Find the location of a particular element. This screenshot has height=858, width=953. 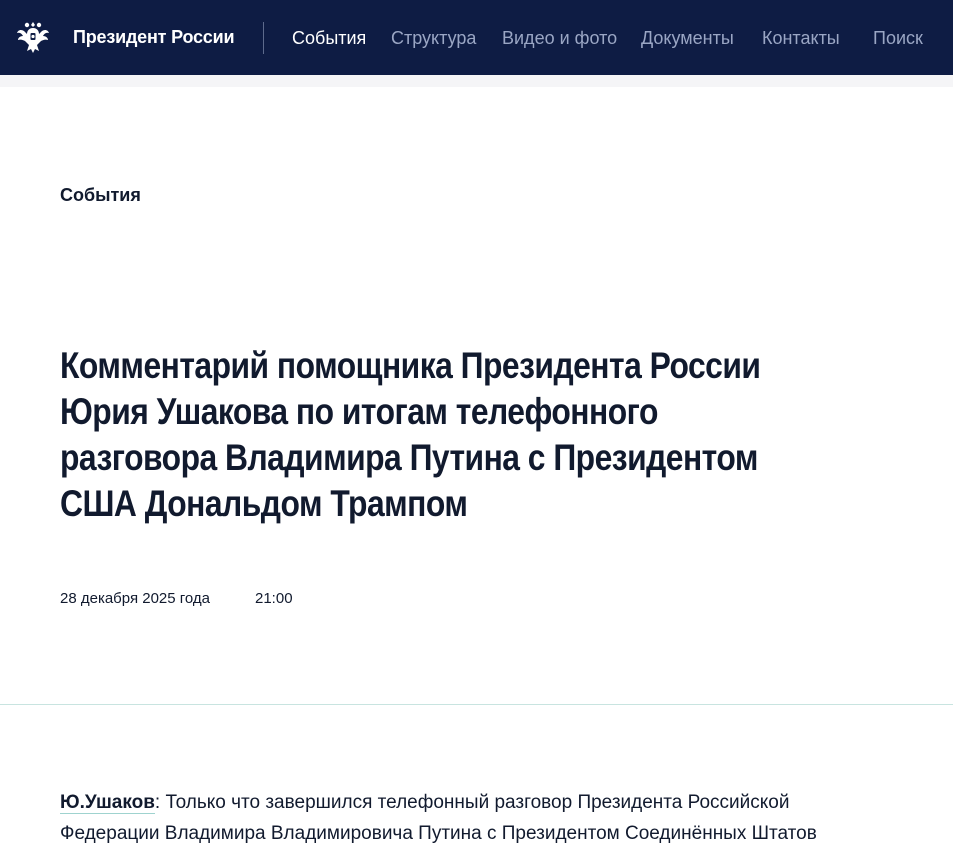

site-brand-link: Президент России is located at coordinates (154, 37).